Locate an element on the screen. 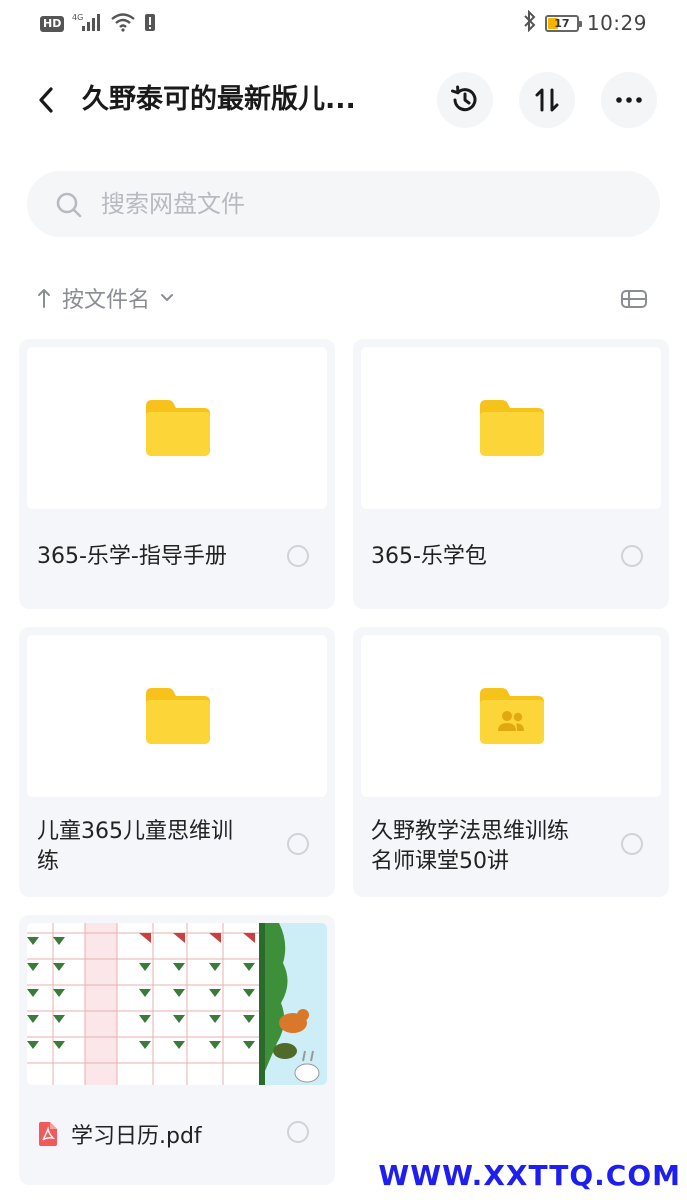 This screenshot has height=1200, width=687. history-button is located at coordinates (465, 100).